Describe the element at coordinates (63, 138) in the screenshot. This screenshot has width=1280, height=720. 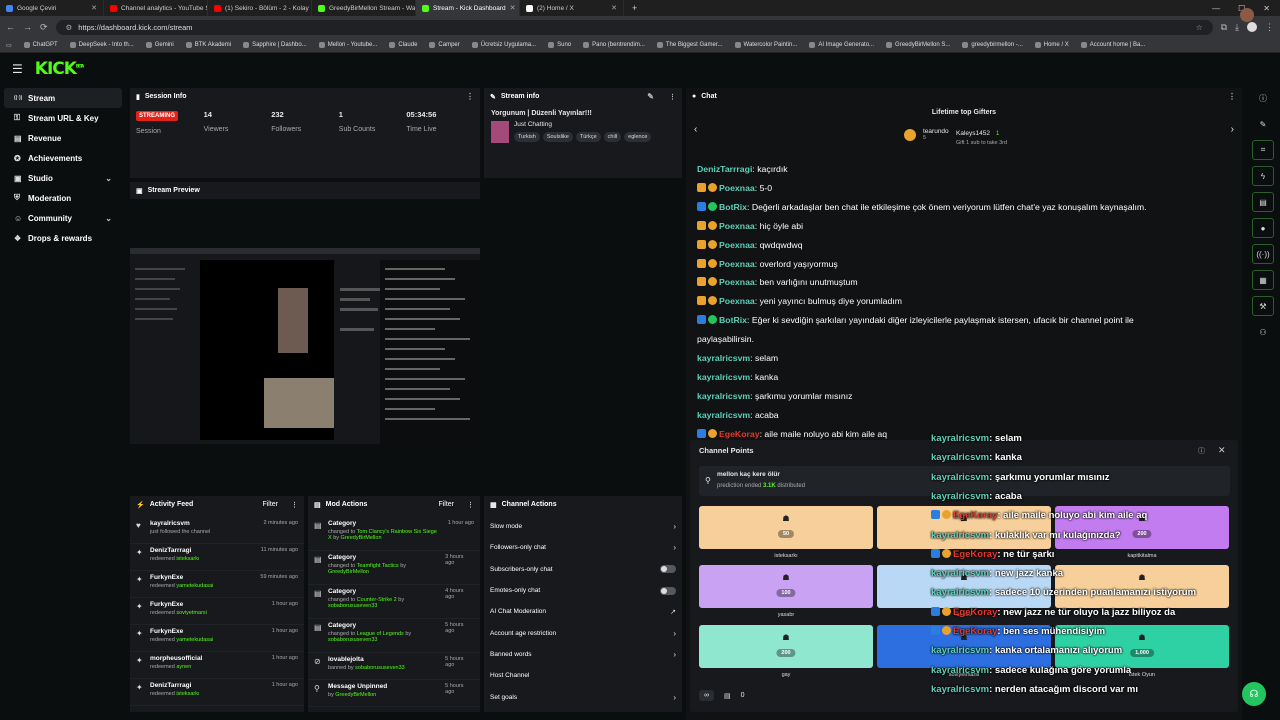
I see `sidebar-item-revenue: ▤ Revenue` at that location.